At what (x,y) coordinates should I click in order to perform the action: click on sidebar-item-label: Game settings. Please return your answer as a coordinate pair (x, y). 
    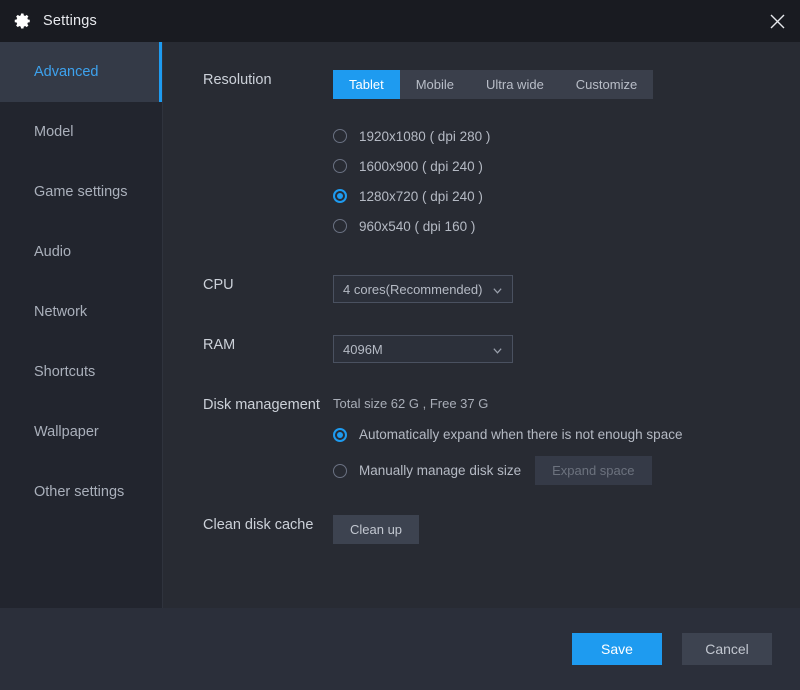
    Looking at the image, I should click on (81, 192).